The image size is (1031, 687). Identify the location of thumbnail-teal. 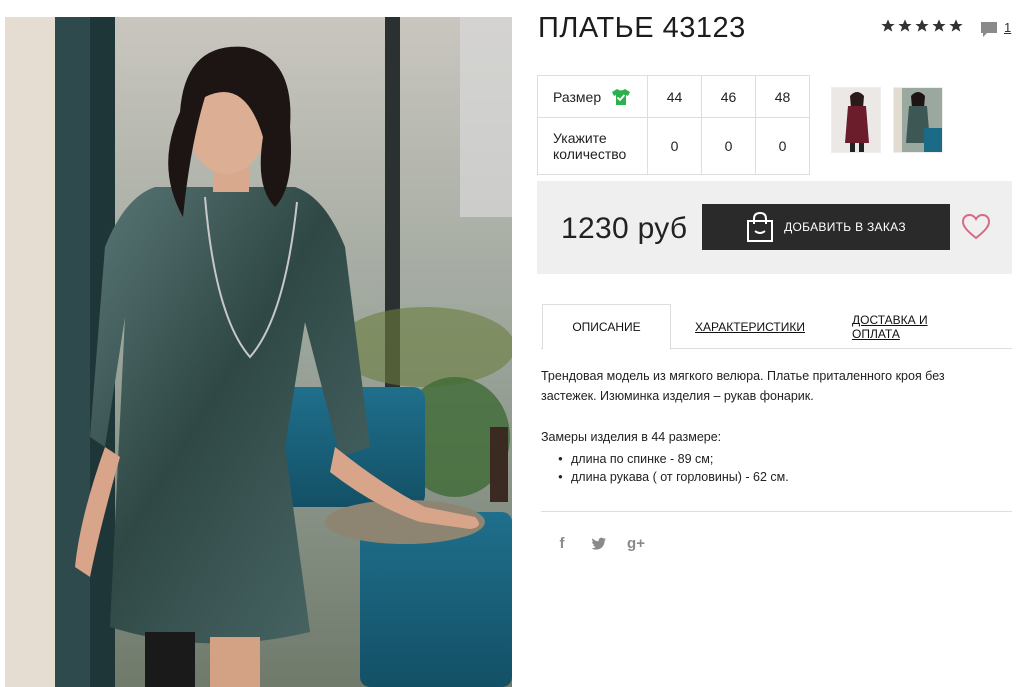
(918, 120).